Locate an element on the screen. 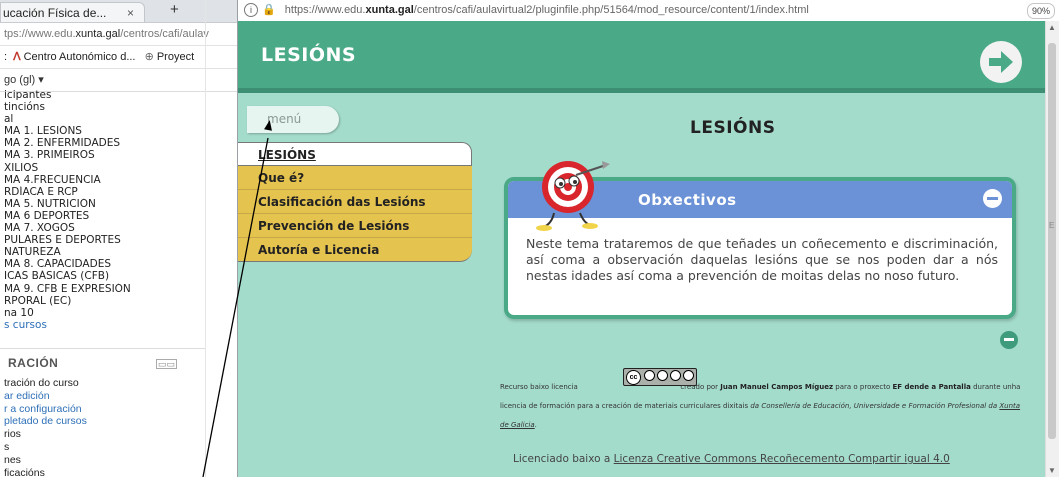 The width and height of the screenshot is (1059, 477). nav-item: MA 6 DEPORTES is located at coordinates (104, 216).